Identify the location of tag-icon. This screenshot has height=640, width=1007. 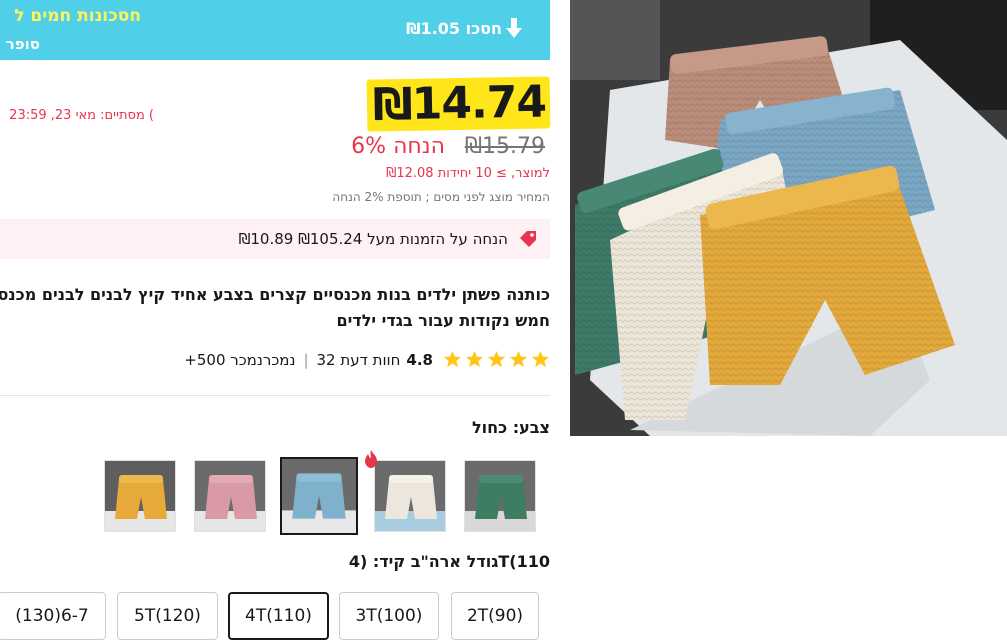
(528, 239).